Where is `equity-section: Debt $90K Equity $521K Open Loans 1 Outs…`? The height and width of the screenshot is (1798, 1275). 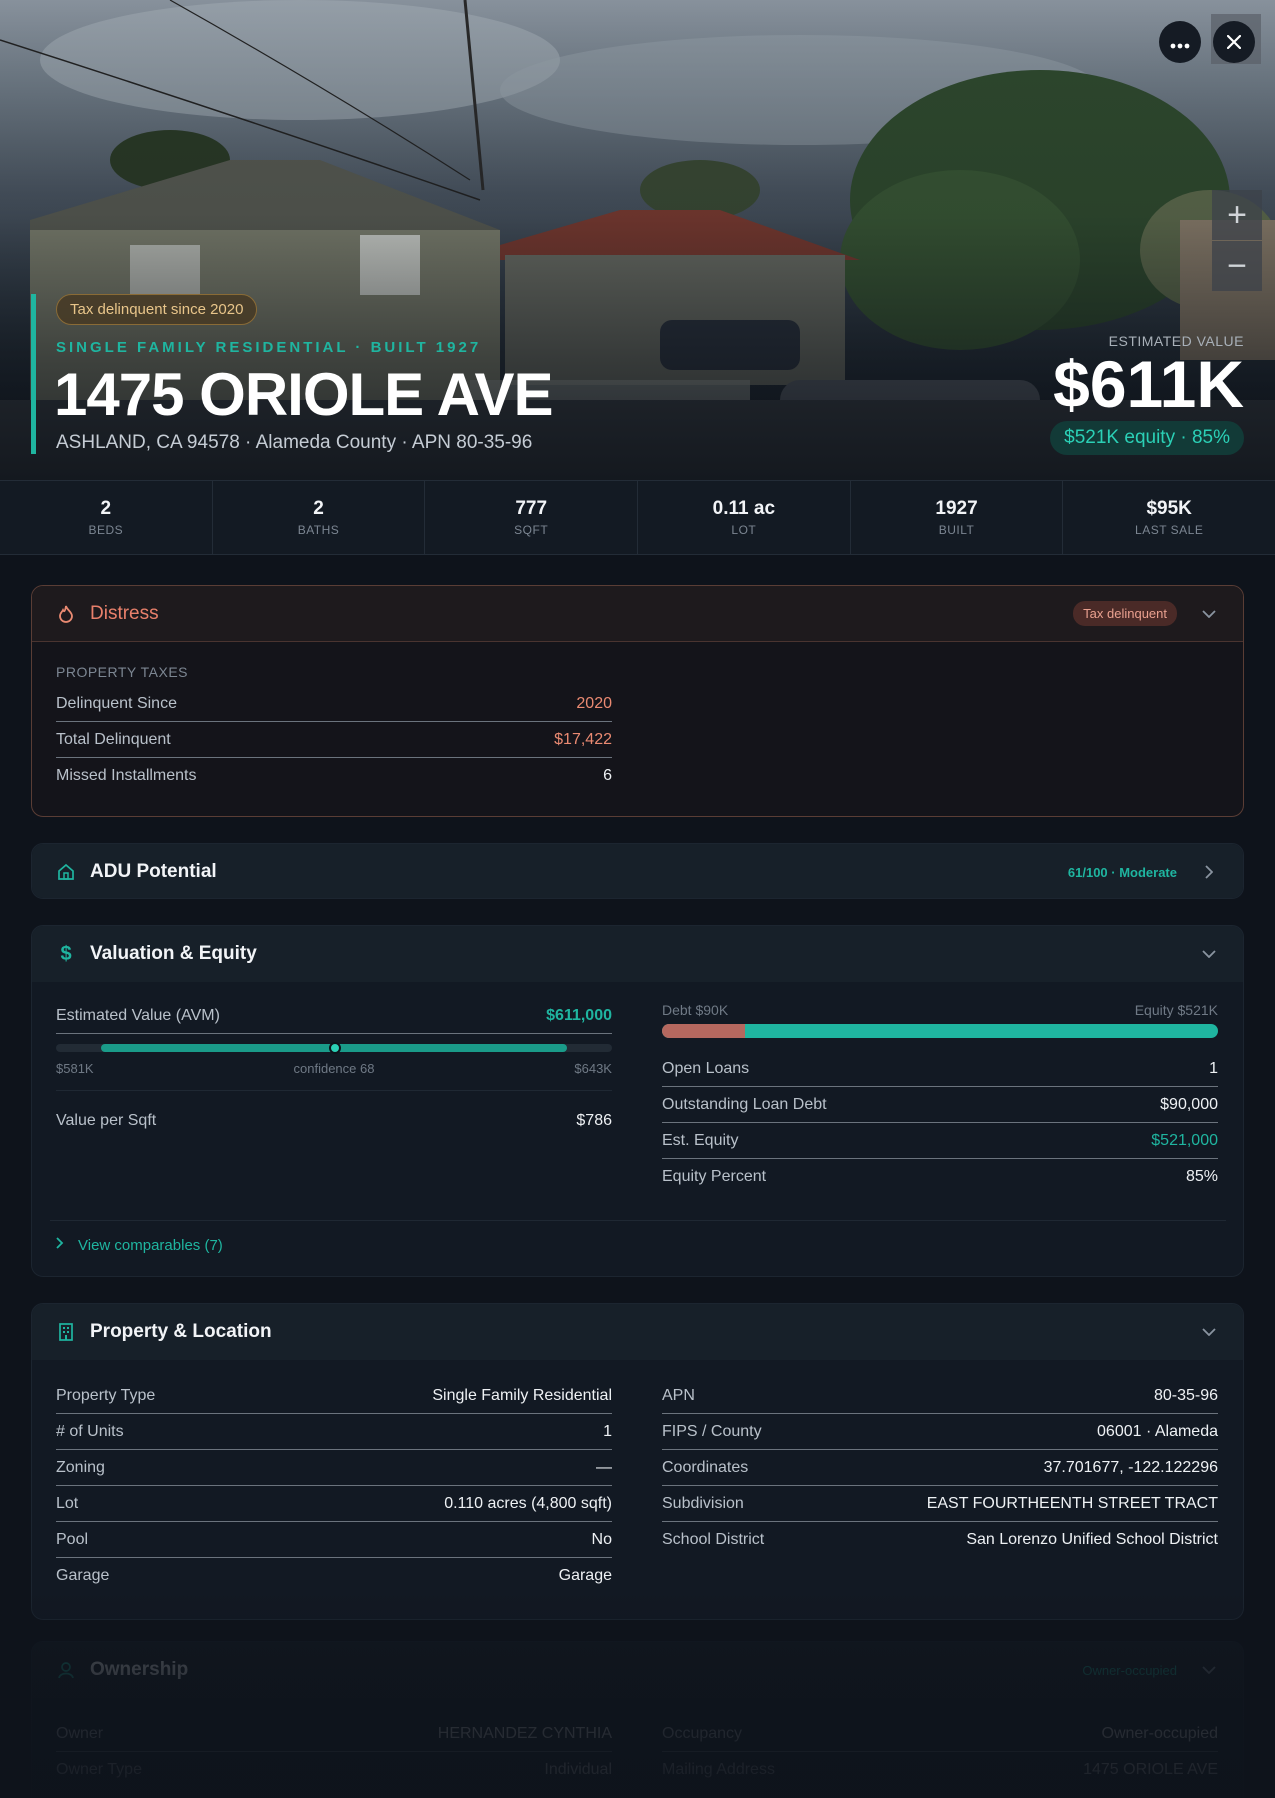 equity-section: Debt $90K Equity $521K Open Loans 1 Outs… is located at coordinates (940, 1098).